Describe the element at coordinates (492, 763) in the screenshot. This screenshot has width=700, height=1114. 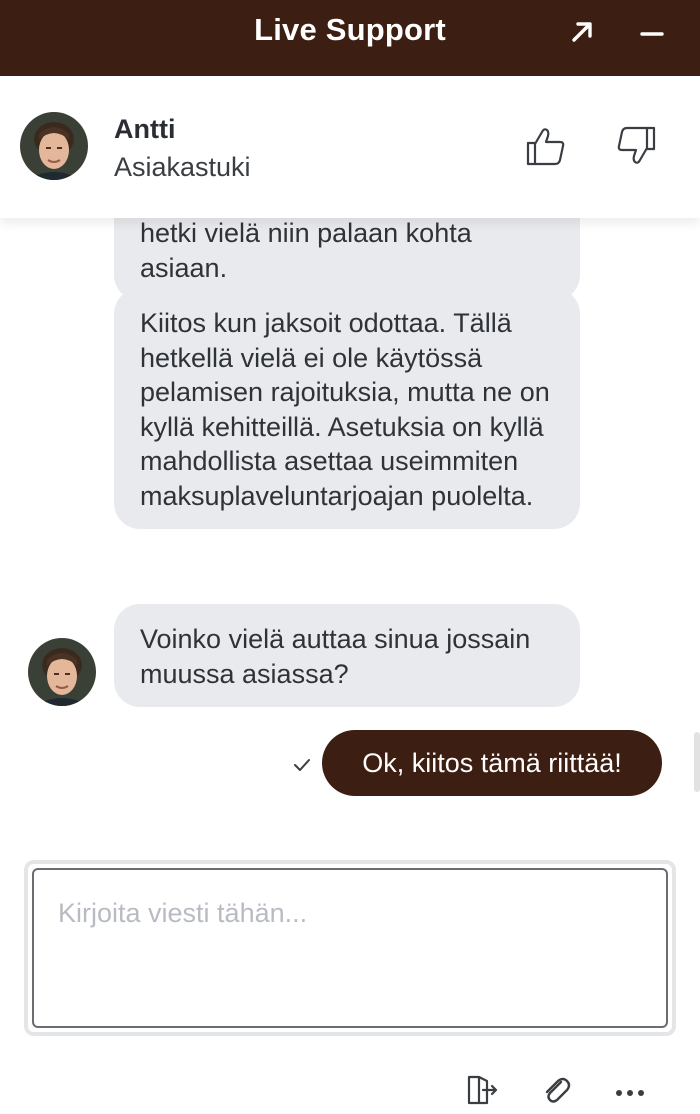
I see `user-message: Ok, kiitos tämä riittää!` at that location.